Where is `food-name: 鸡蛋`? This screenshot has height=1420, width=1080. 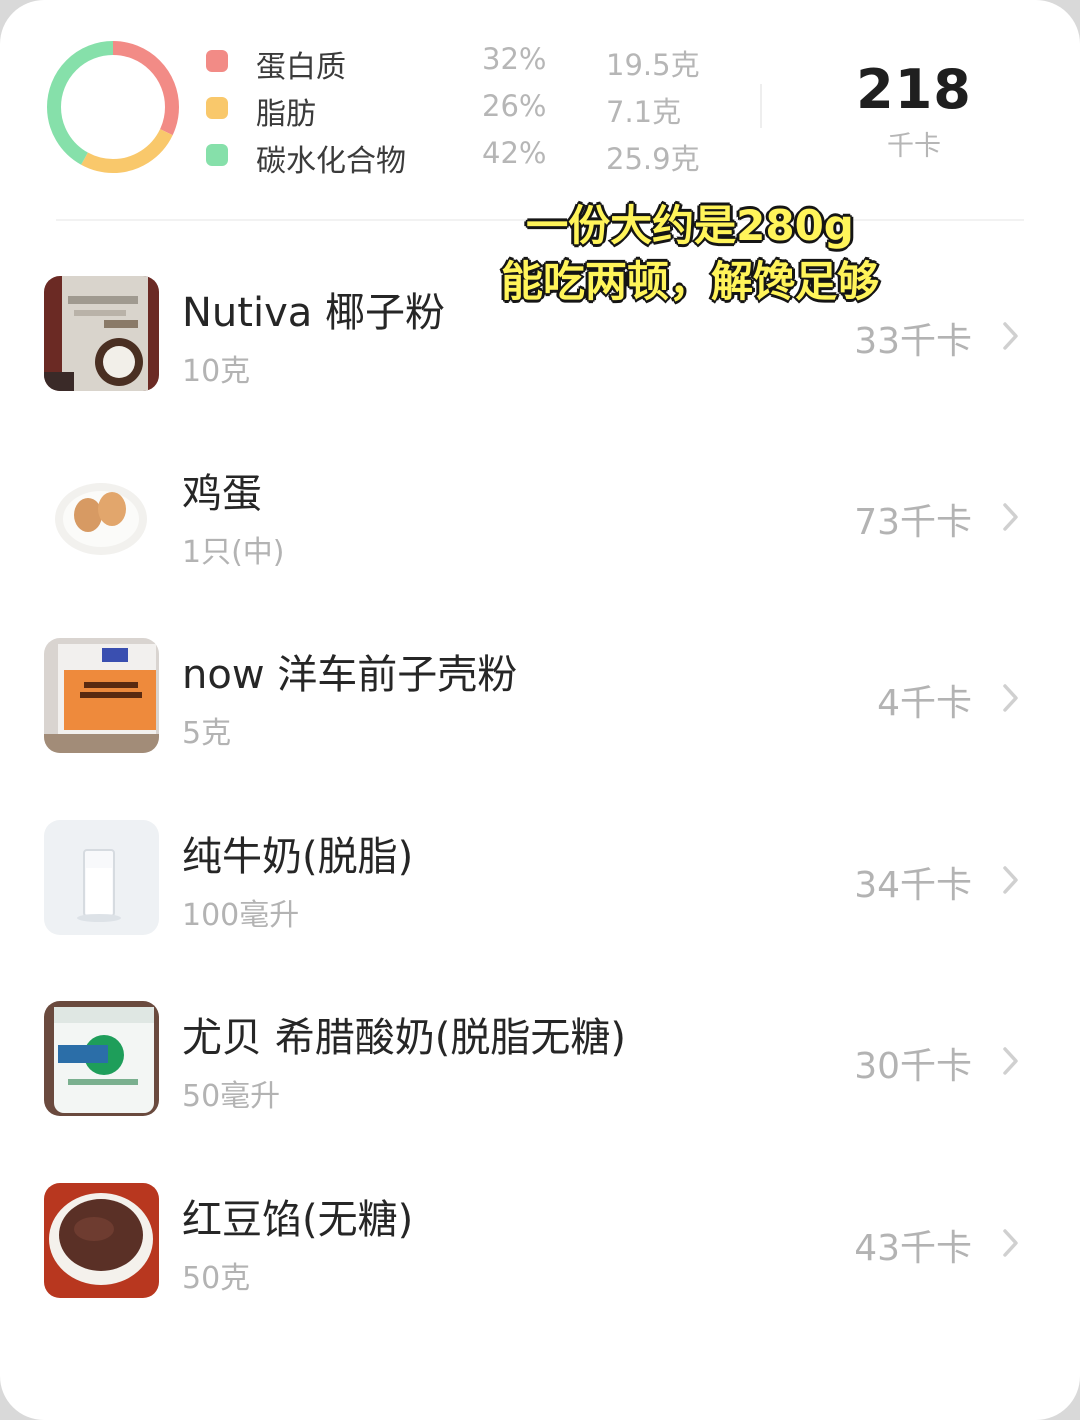 food-name: 鸡蛋 is located at coordinates (222, 494).